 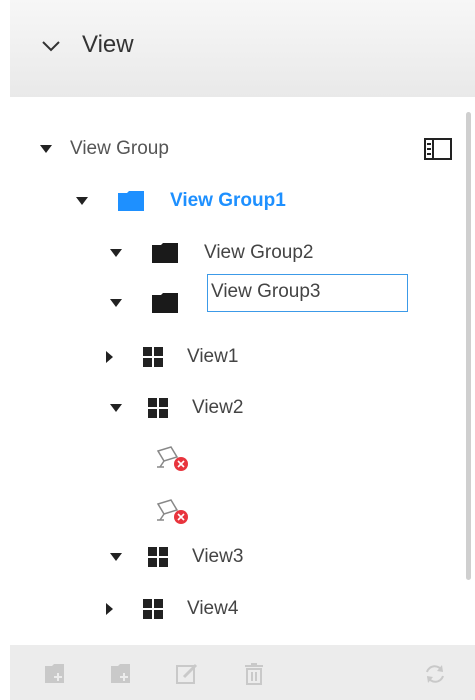 I want to click on tree-item-label: View2, so click(x=218, y=407).